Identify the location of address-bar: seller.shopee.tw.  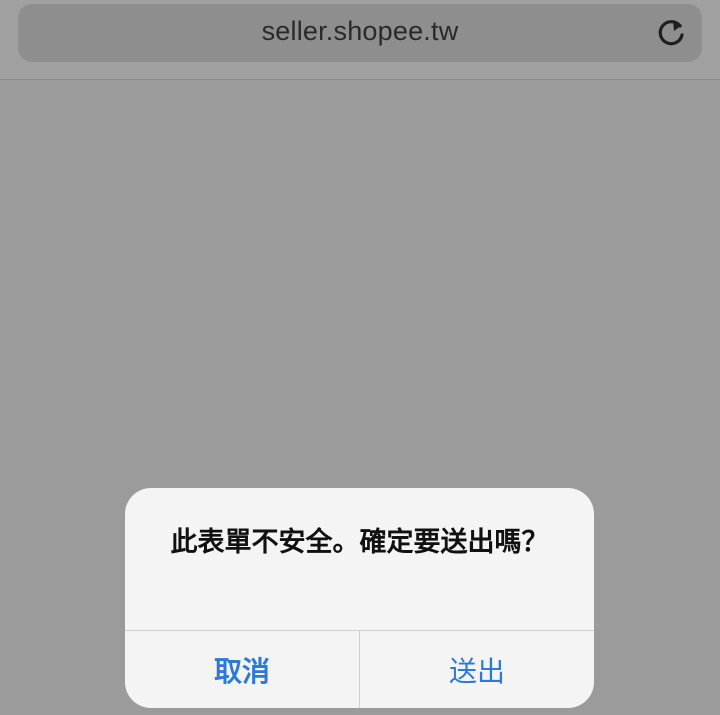
(360, 33).